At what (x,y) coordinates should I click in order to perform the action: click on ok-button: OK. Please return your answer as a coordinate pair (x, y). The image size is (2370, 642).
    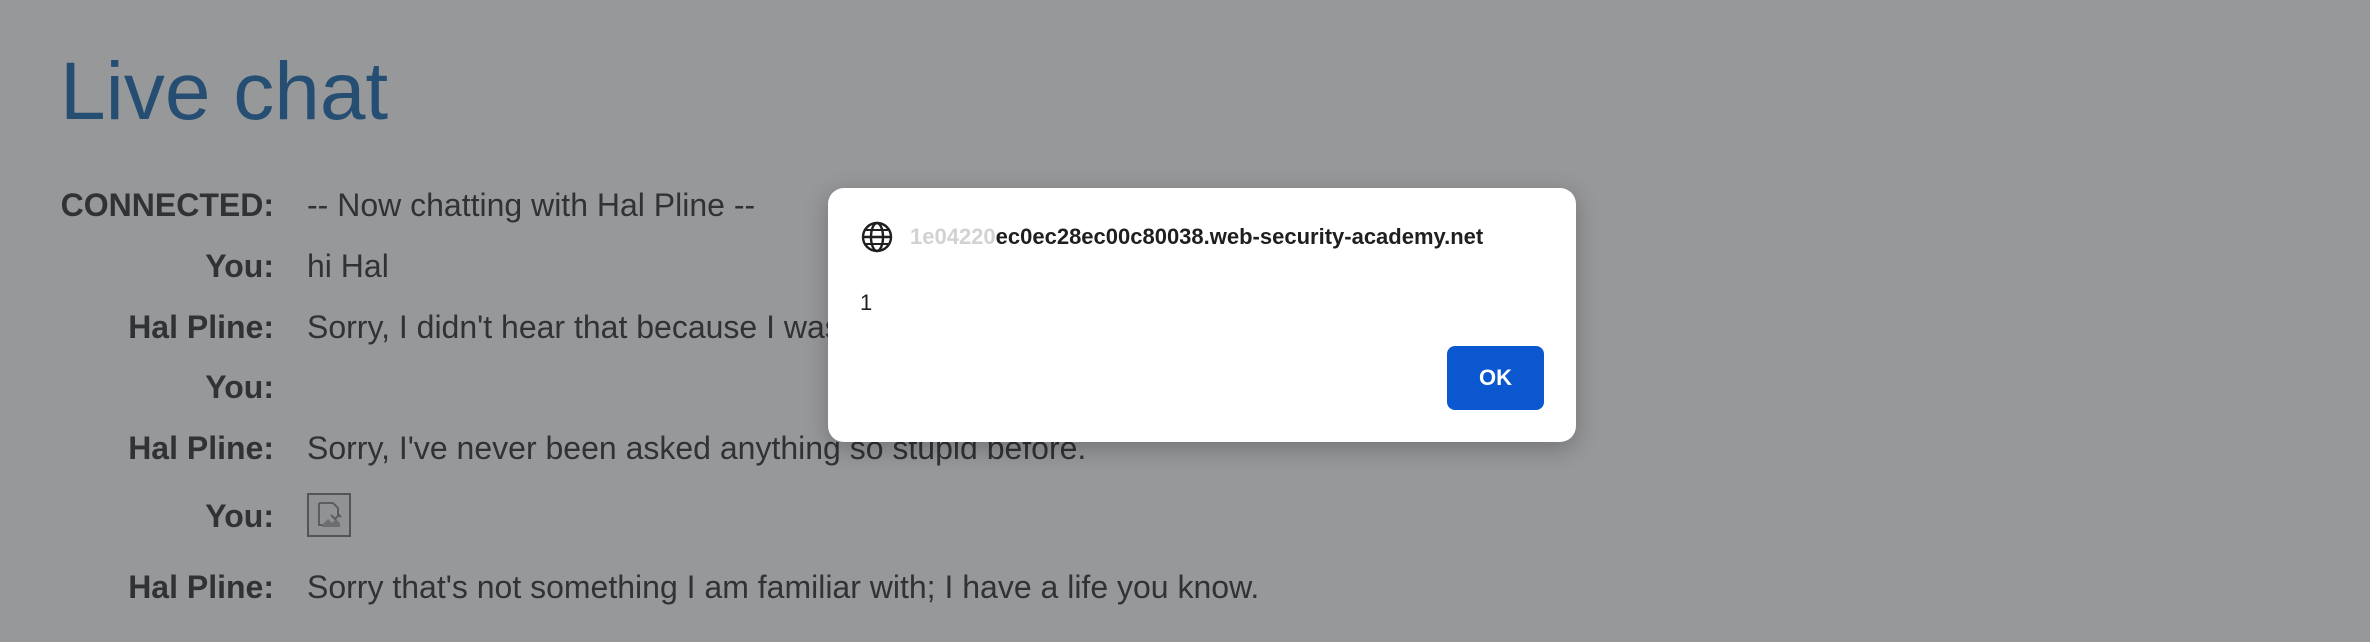
    Looking at the image, I should click on (1495, 378).